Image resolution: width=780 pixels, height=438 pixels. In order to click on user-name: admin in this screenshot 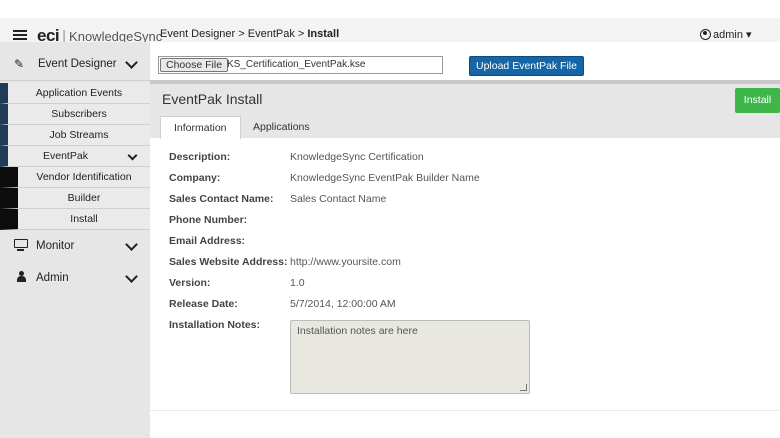, I will do `click(728, 35)`.